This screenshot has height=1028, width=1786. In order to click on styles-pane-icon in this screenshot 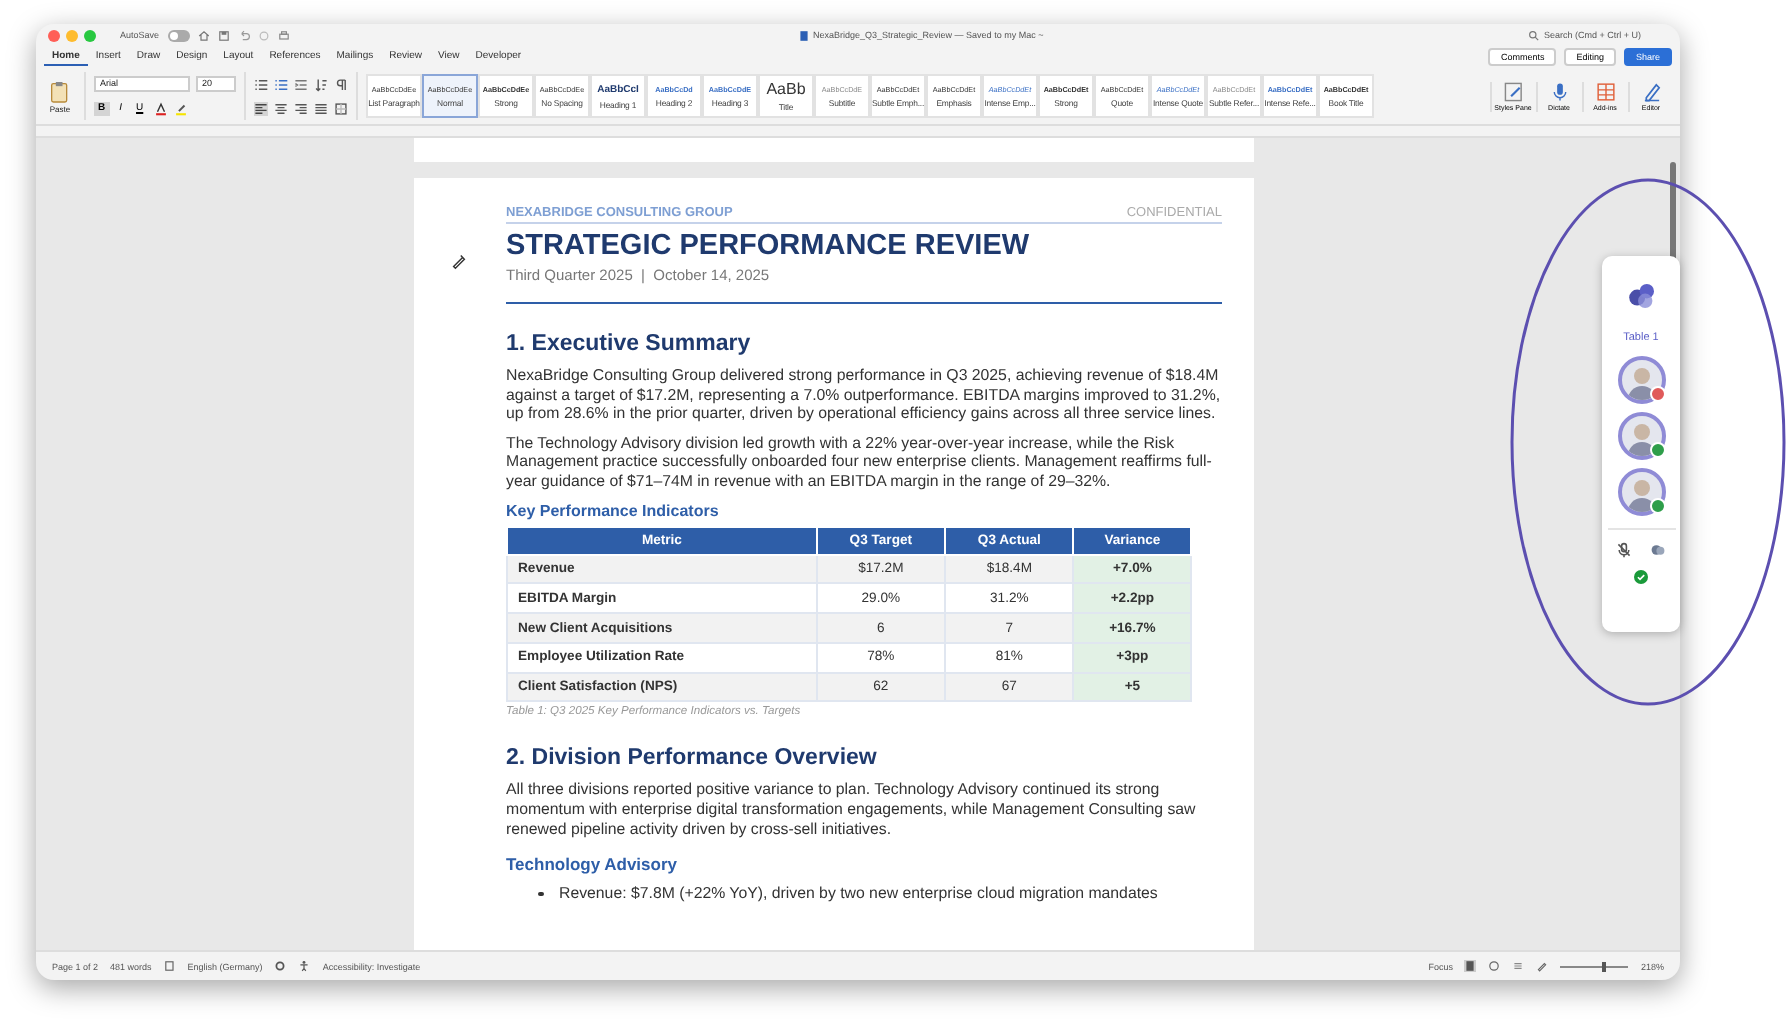, I will do `click(1513, 91)`.